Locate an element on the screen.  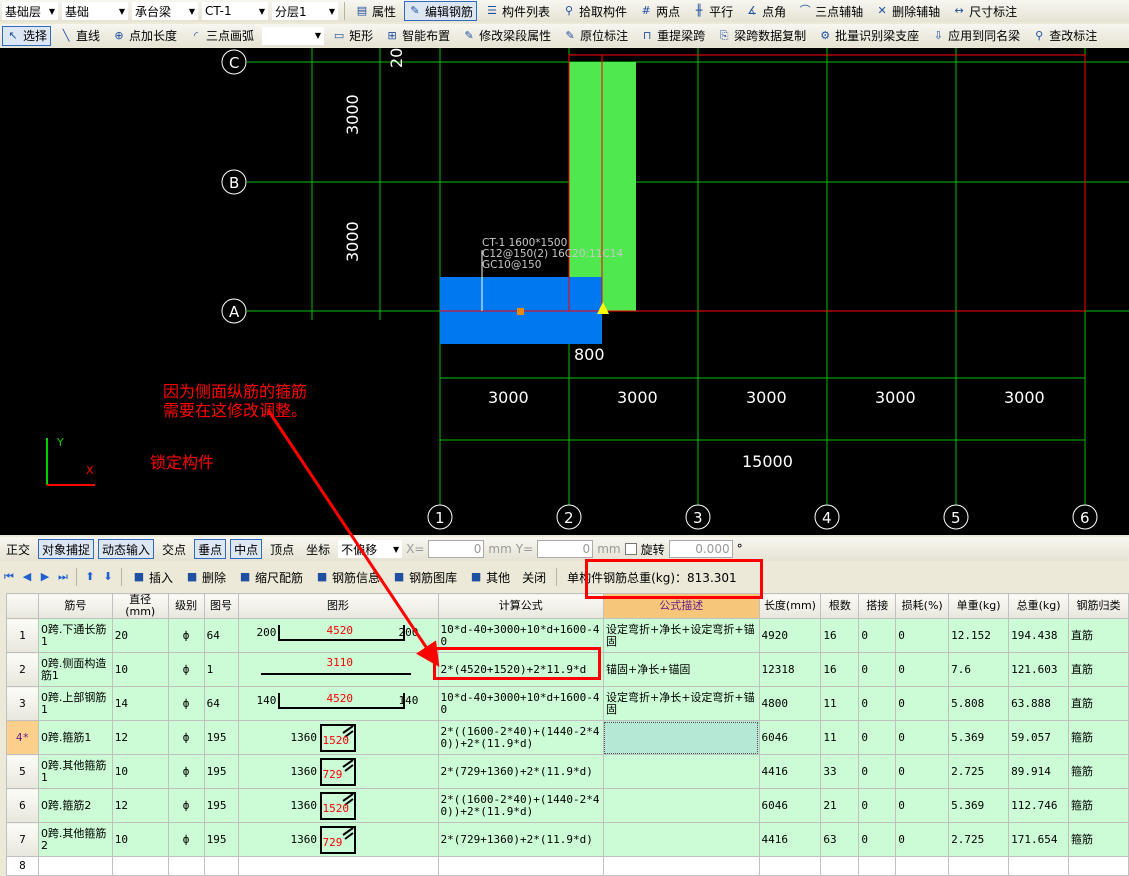
first-record-icon: ⏮ is located at coordinates (9, 577).